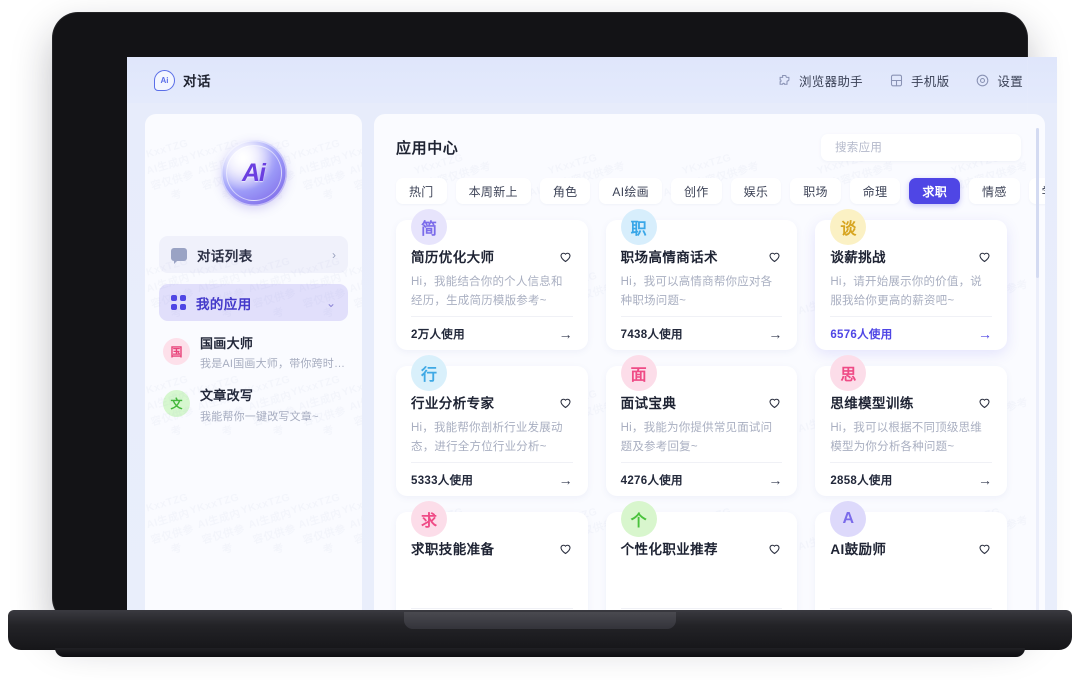 The width and height of the screenshot is (1080, 680). I want to click on tab-4: 创作, so click(696, 191).